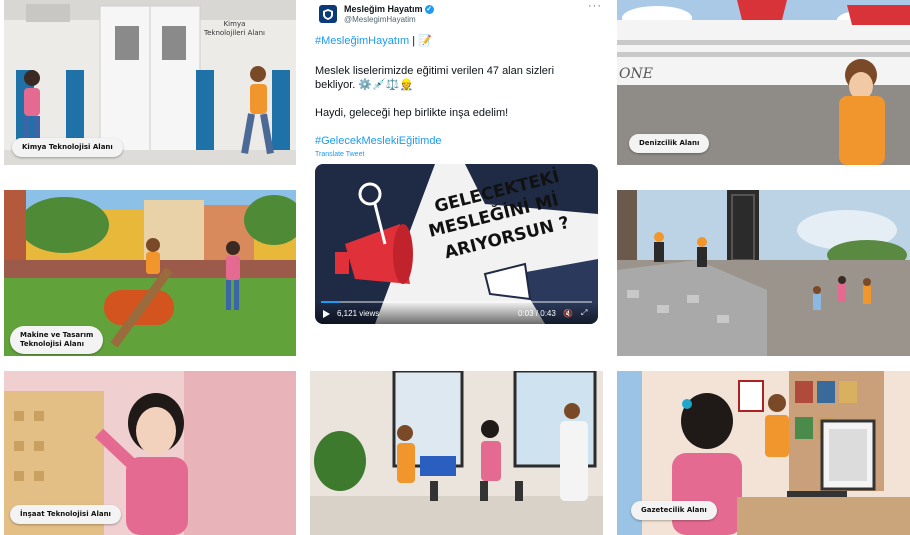 The height and width of the screenshot is (535, 910). I want to click on laboratory-scene, so click(456, 453).